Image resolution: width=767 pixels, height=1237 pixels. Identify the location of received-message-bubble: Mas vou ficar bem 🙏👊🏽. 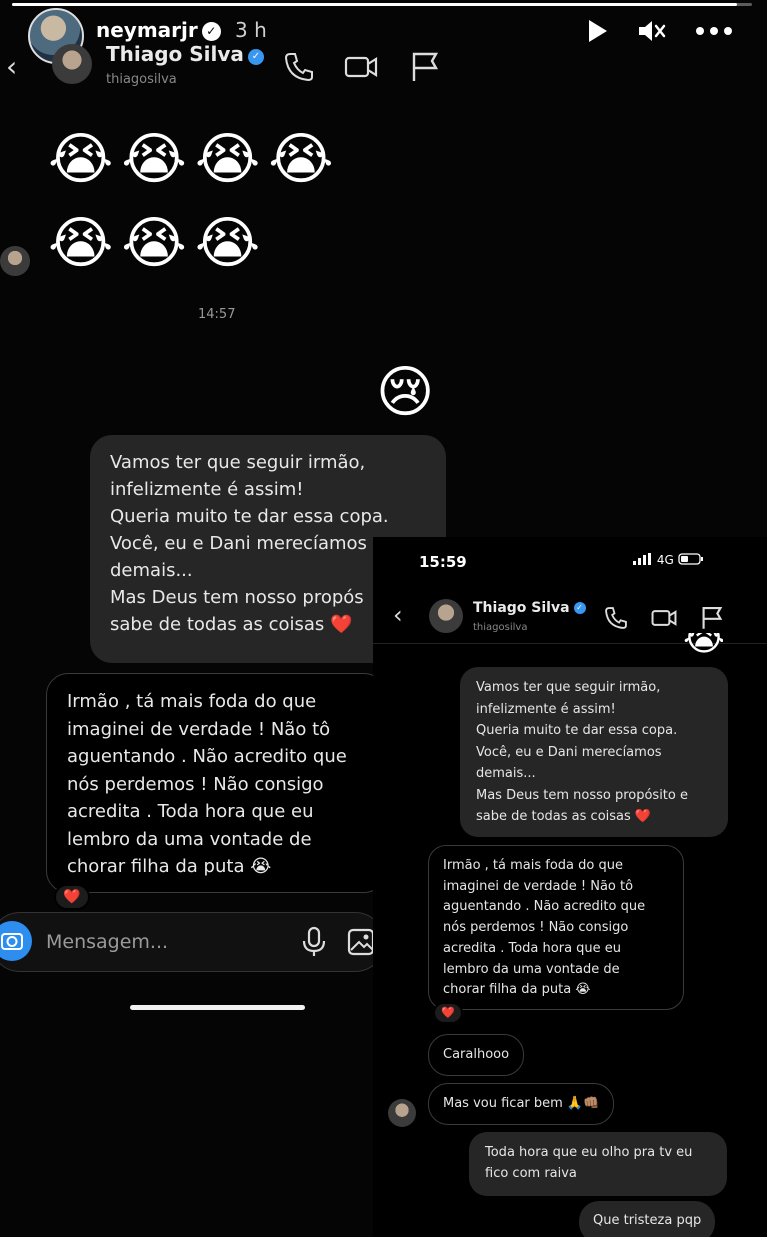
(521, 1104).